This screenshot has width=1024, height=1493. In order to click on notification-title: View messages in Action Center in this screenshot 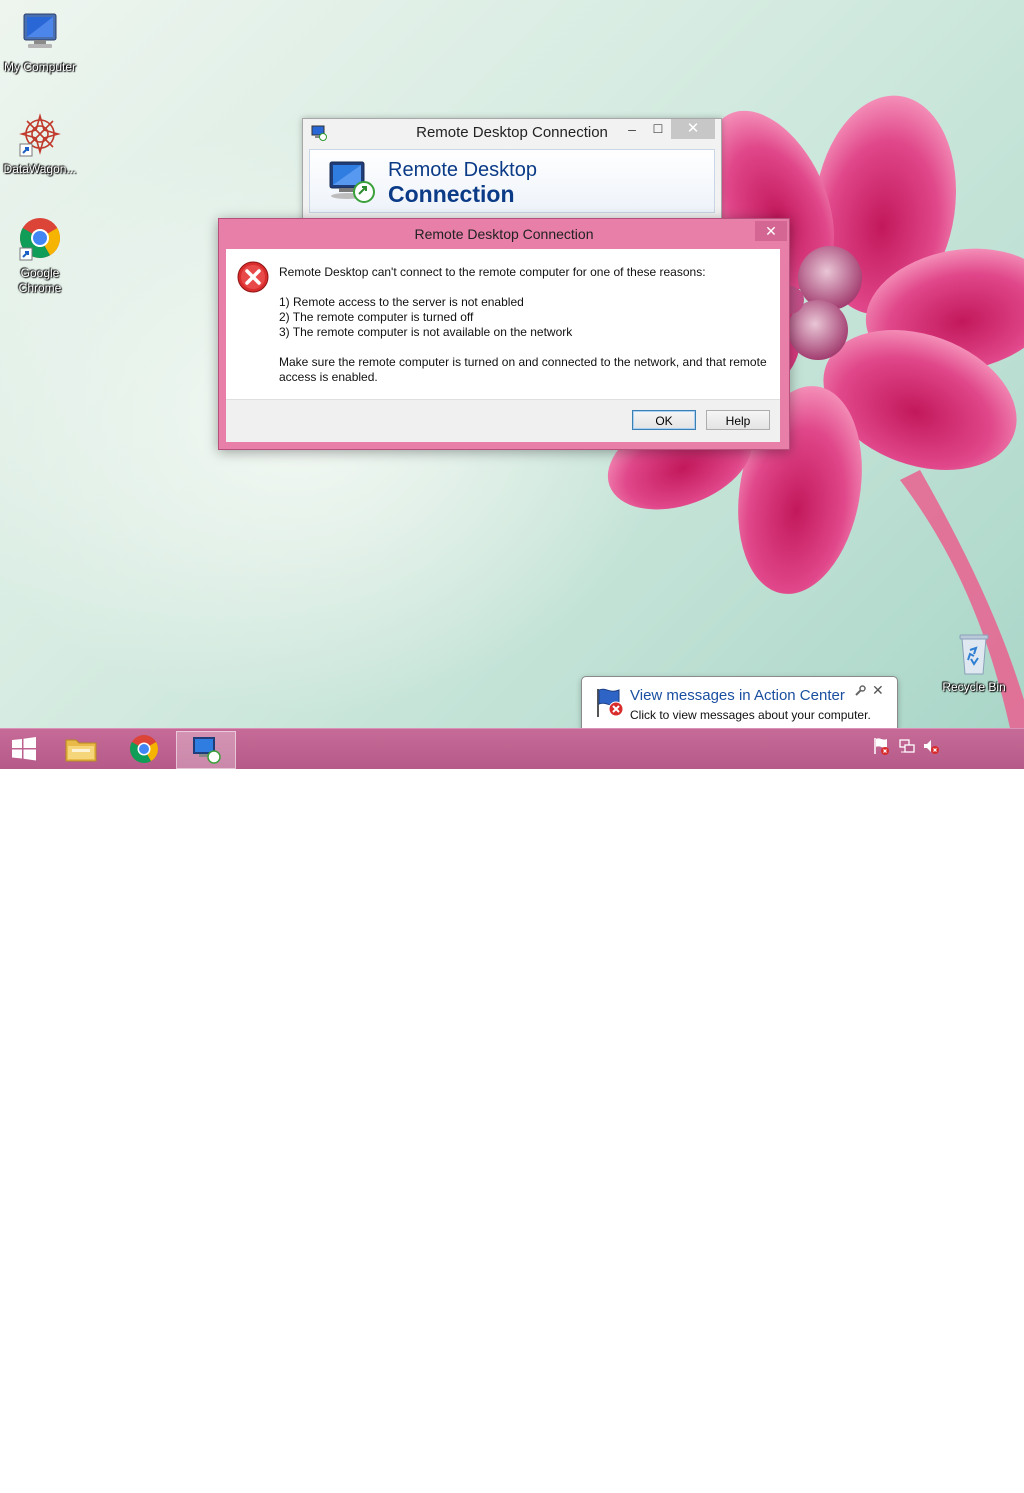, I will do `click(737, 695)`.